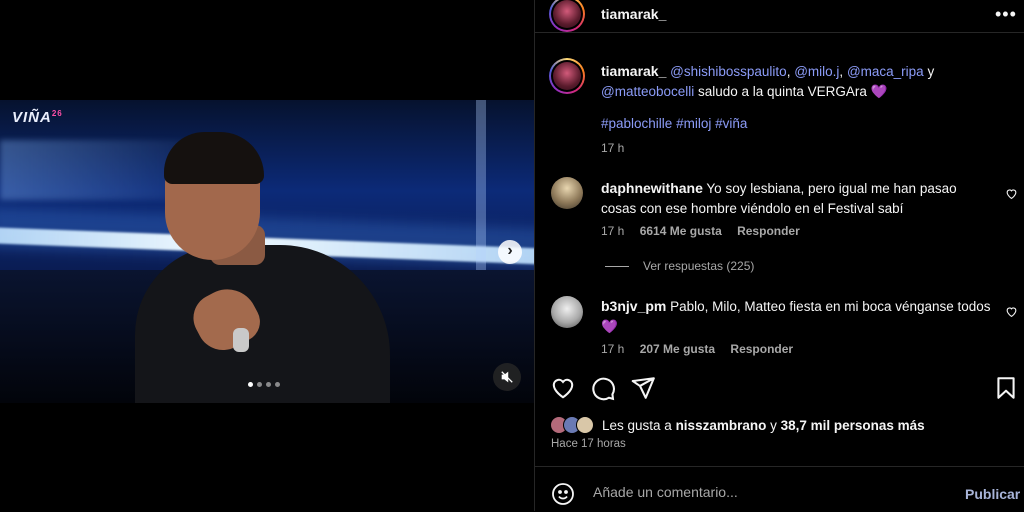  I want to click on comment-composer: Publicar, so click(779, 489).